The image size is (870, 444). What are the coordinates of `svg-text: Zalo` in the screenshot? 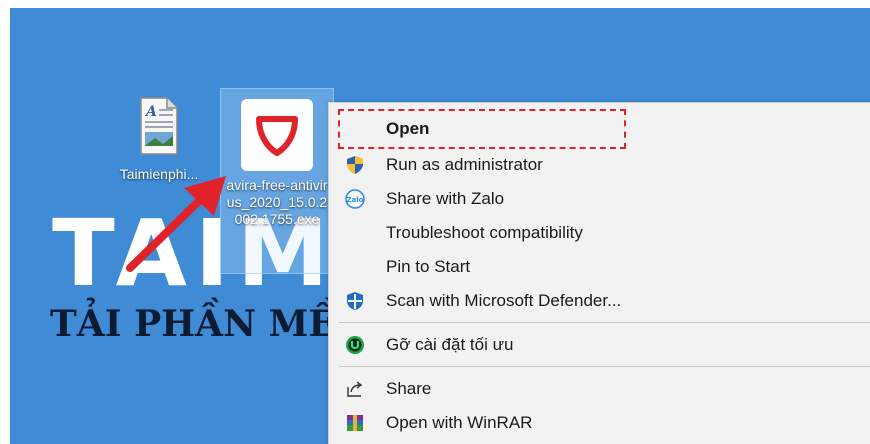 It's located at (354, 200).